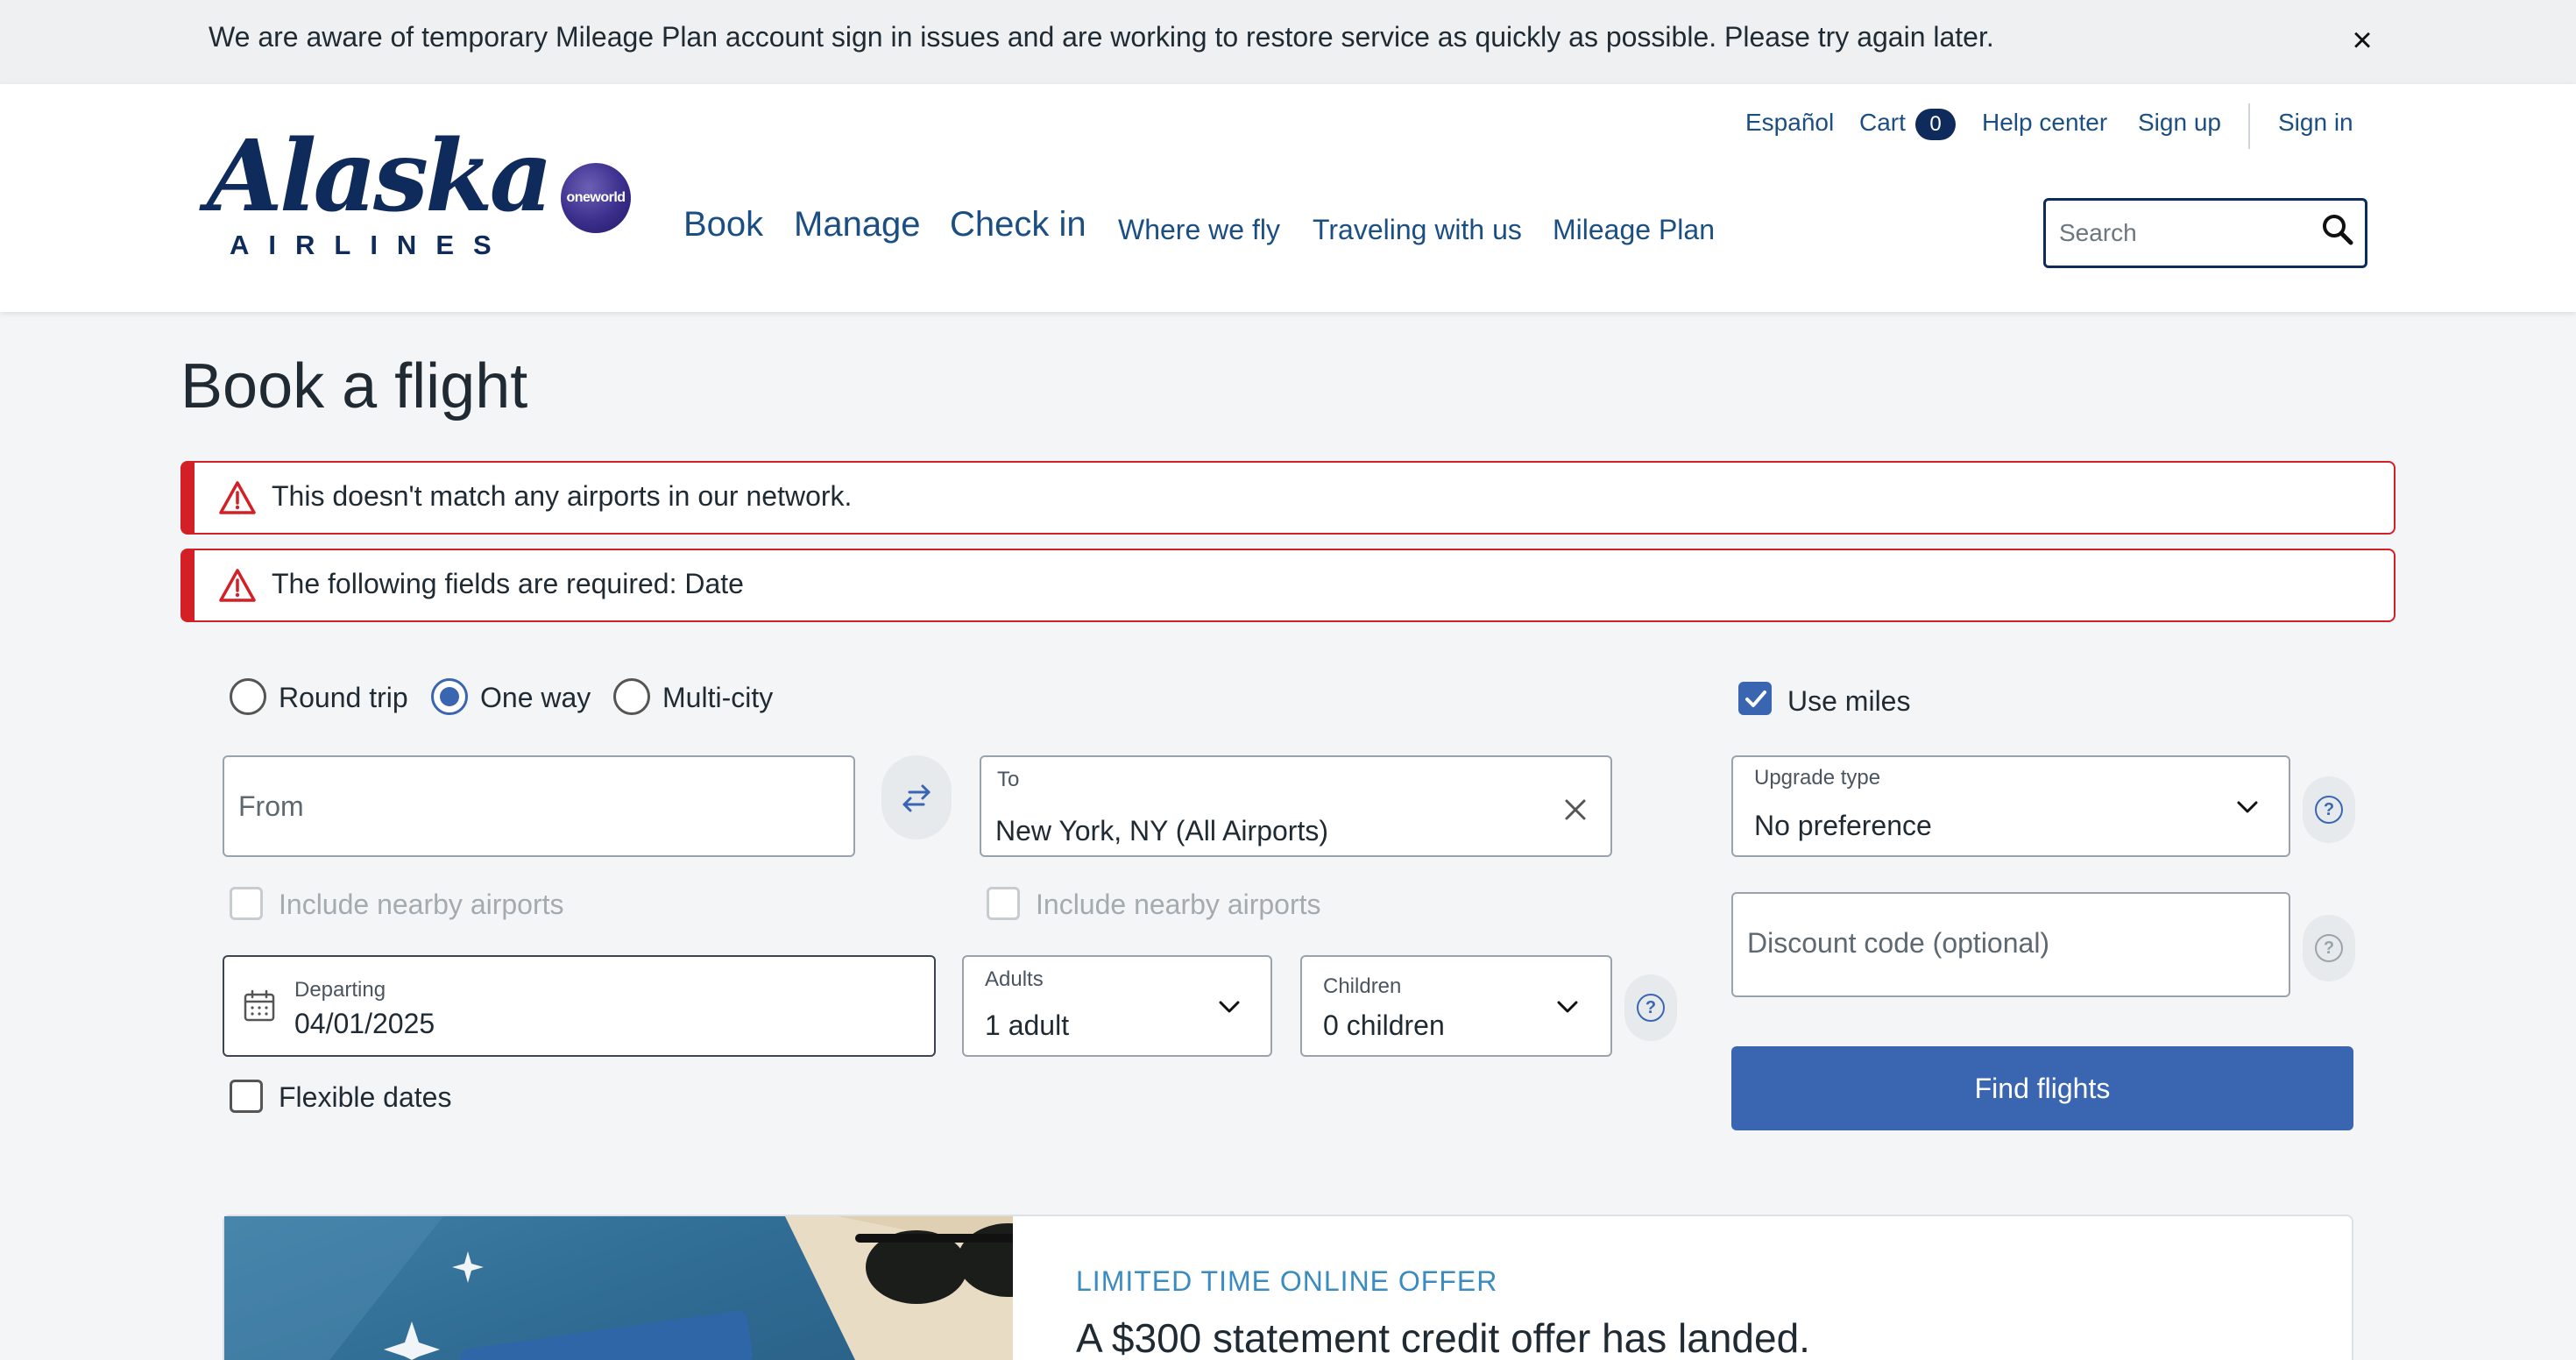  Describe the element at coordinates (1287, 1281) in the screenshot. I see `promo-eyebrow: LIMITED TIME ONLINE OFFER` at that location.